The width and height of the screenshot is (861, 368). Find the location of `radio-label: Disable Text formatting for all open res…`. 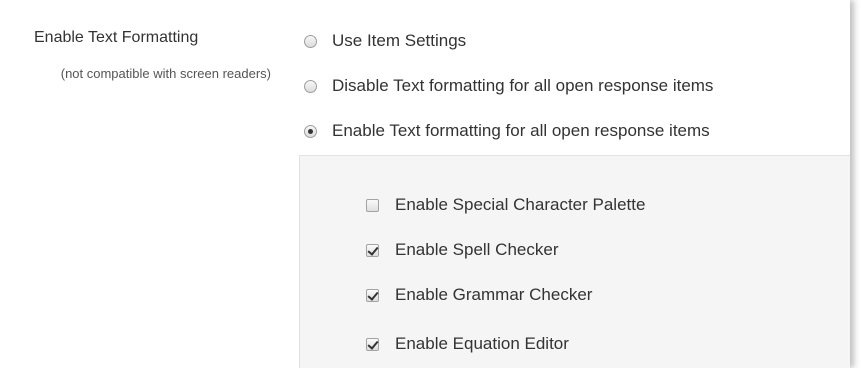

radio-label: Disable Text formatting for all open res… is located at coordinates (523, 85).